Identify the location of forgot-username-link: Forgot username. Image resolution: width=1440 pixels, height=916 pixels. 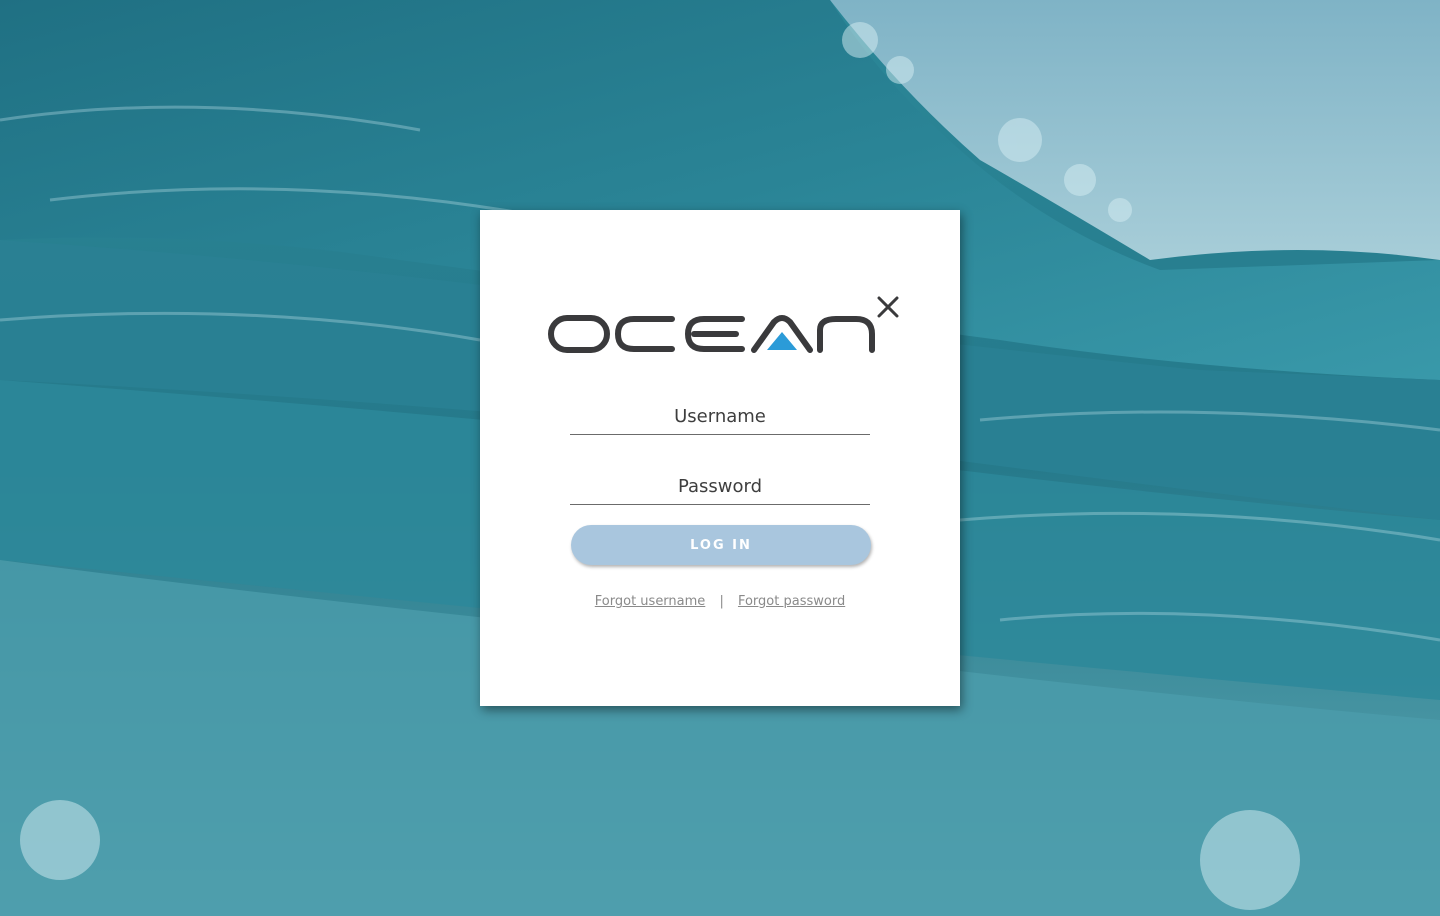
(650, 601).